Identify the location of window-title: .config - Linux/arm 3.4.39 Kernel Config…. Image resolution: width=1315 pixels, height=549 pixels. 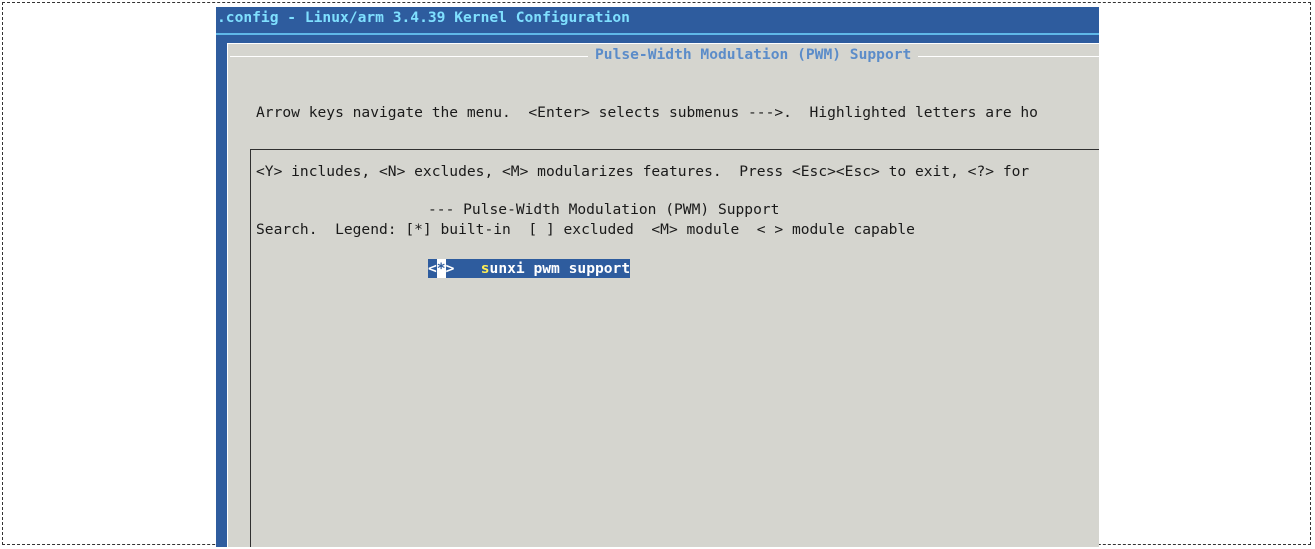
(423, 17).